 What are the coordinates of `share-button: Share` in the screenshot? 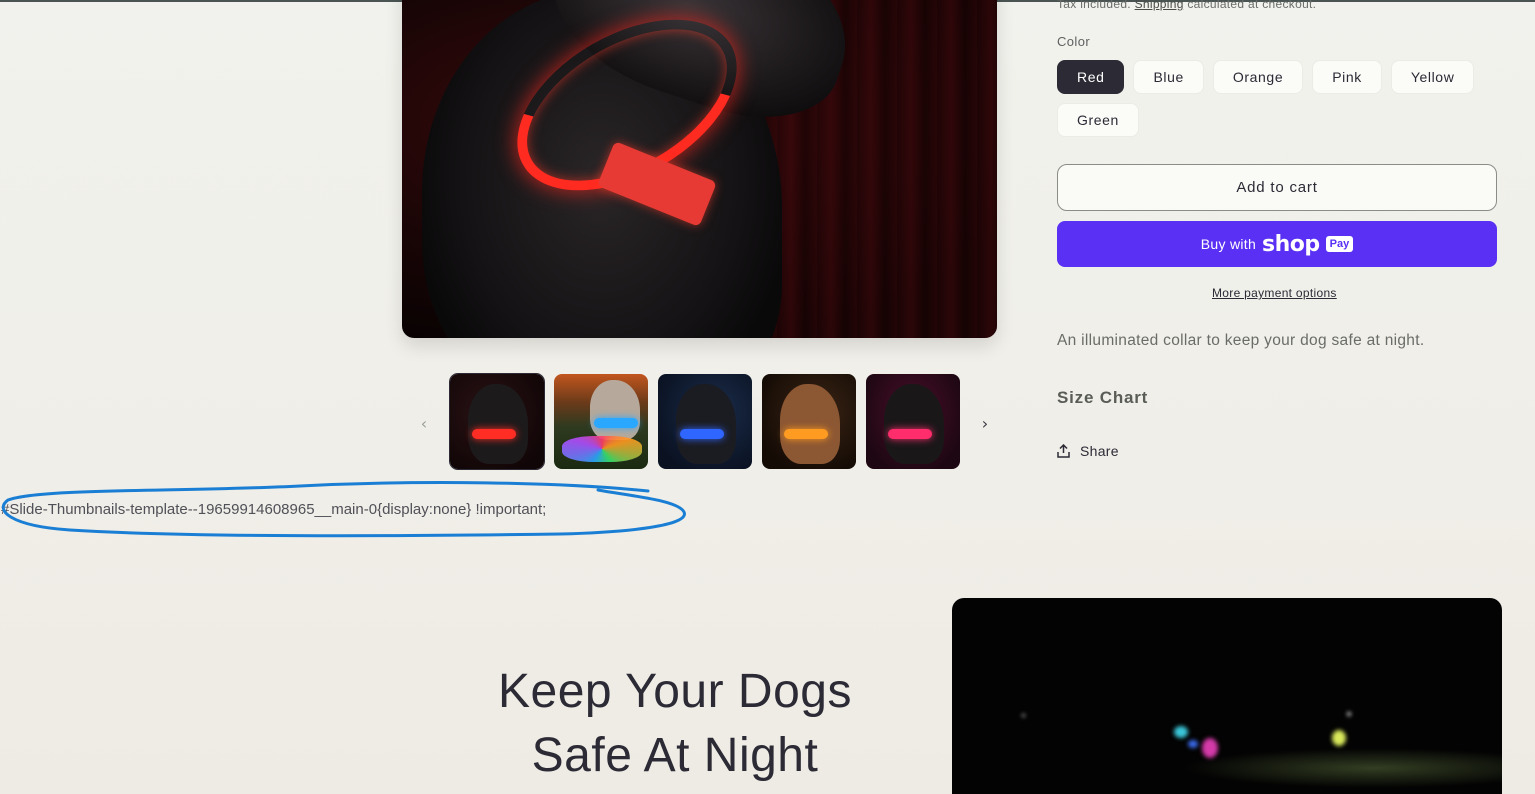 It's located at (1088, 451).